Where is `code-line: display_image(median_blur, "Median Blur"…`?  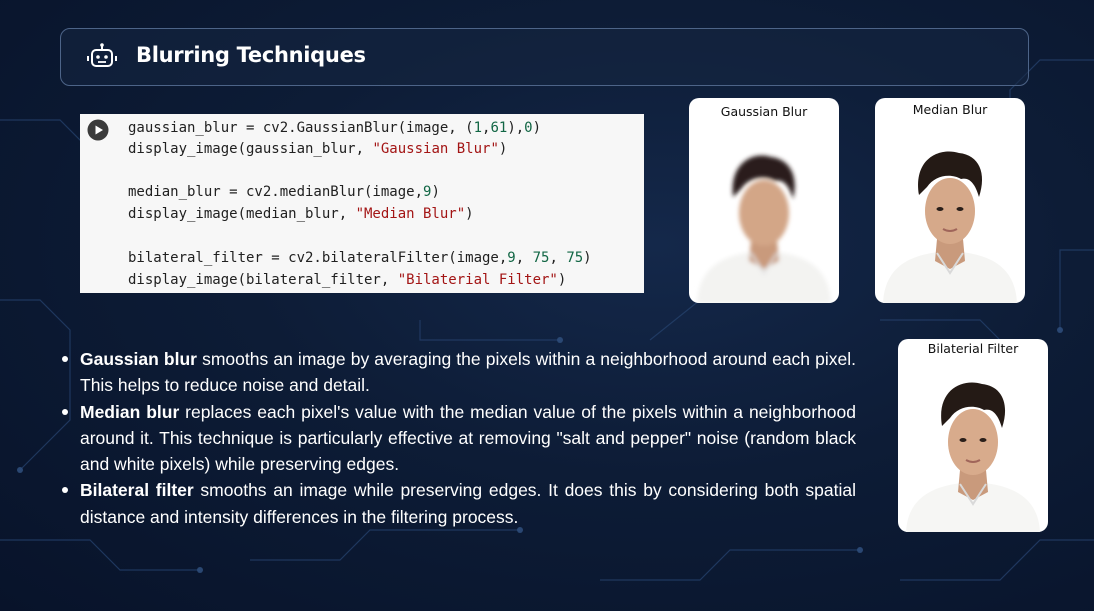
code-line: display_image(median_blur, "Median Blur"… is located at coordinates (301, 214).